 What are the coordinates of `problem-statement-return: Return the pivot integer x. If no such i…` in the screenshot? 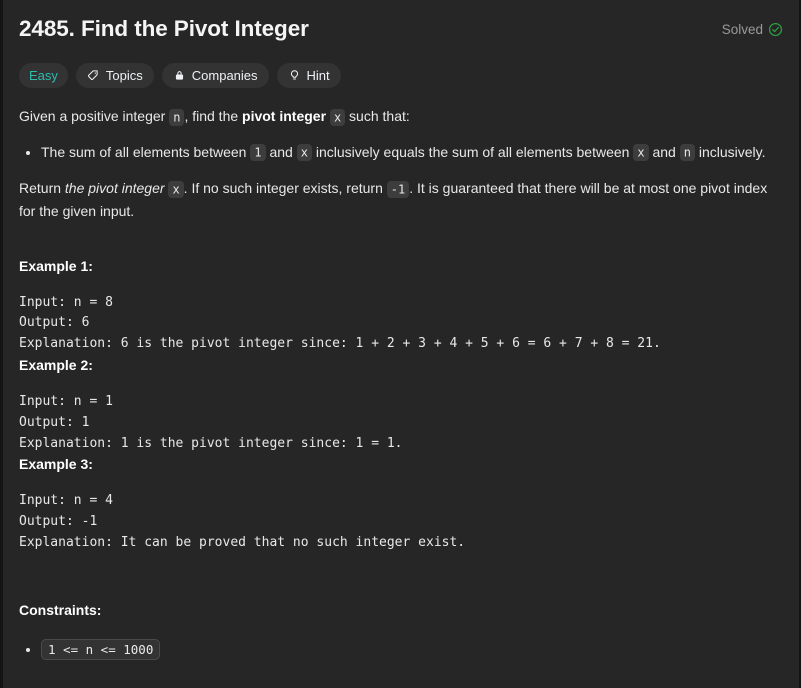 It's located at (401, 199).